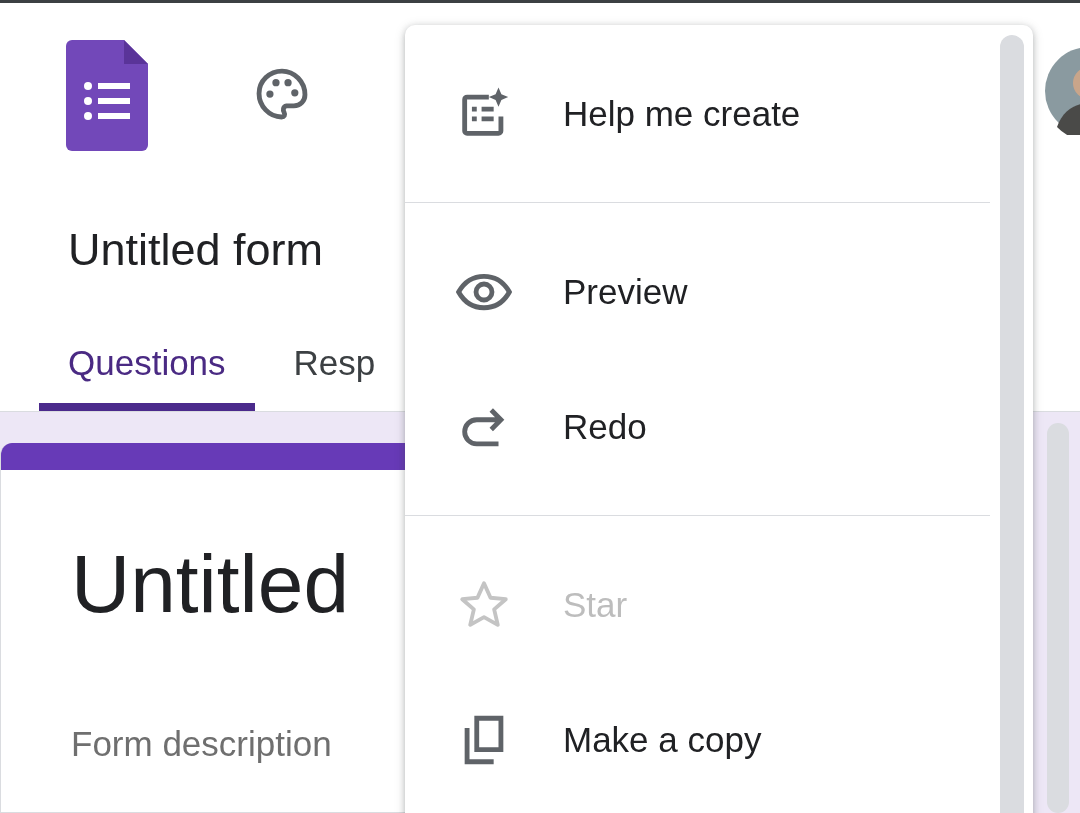  What do you see at coordinates (682, 113) in the screenshot?
I see `menu-item-label: Help me create` at bounding box center [682, 113].